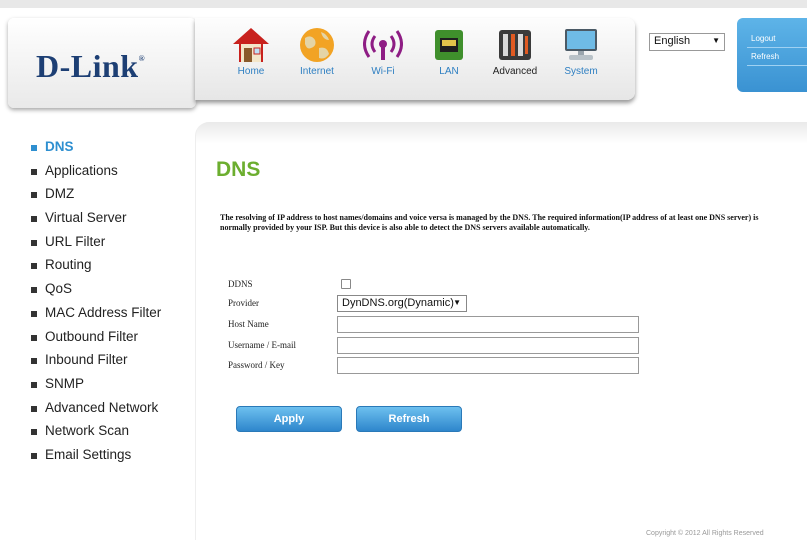  I want to click on language-select: English ▼, so click(687, 42).